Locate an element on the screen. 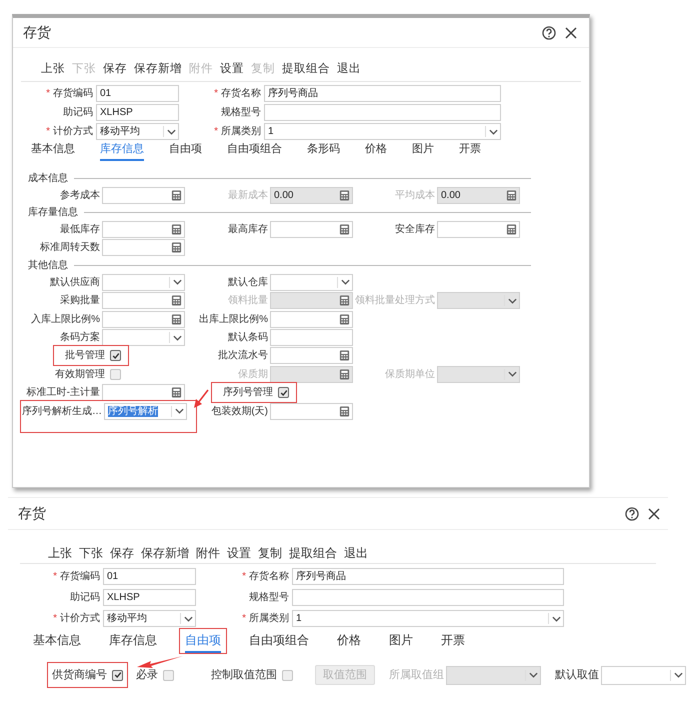 This screenshot has height=712, width=700. field-label: 规格型号 is located at coordinates (269, 597).